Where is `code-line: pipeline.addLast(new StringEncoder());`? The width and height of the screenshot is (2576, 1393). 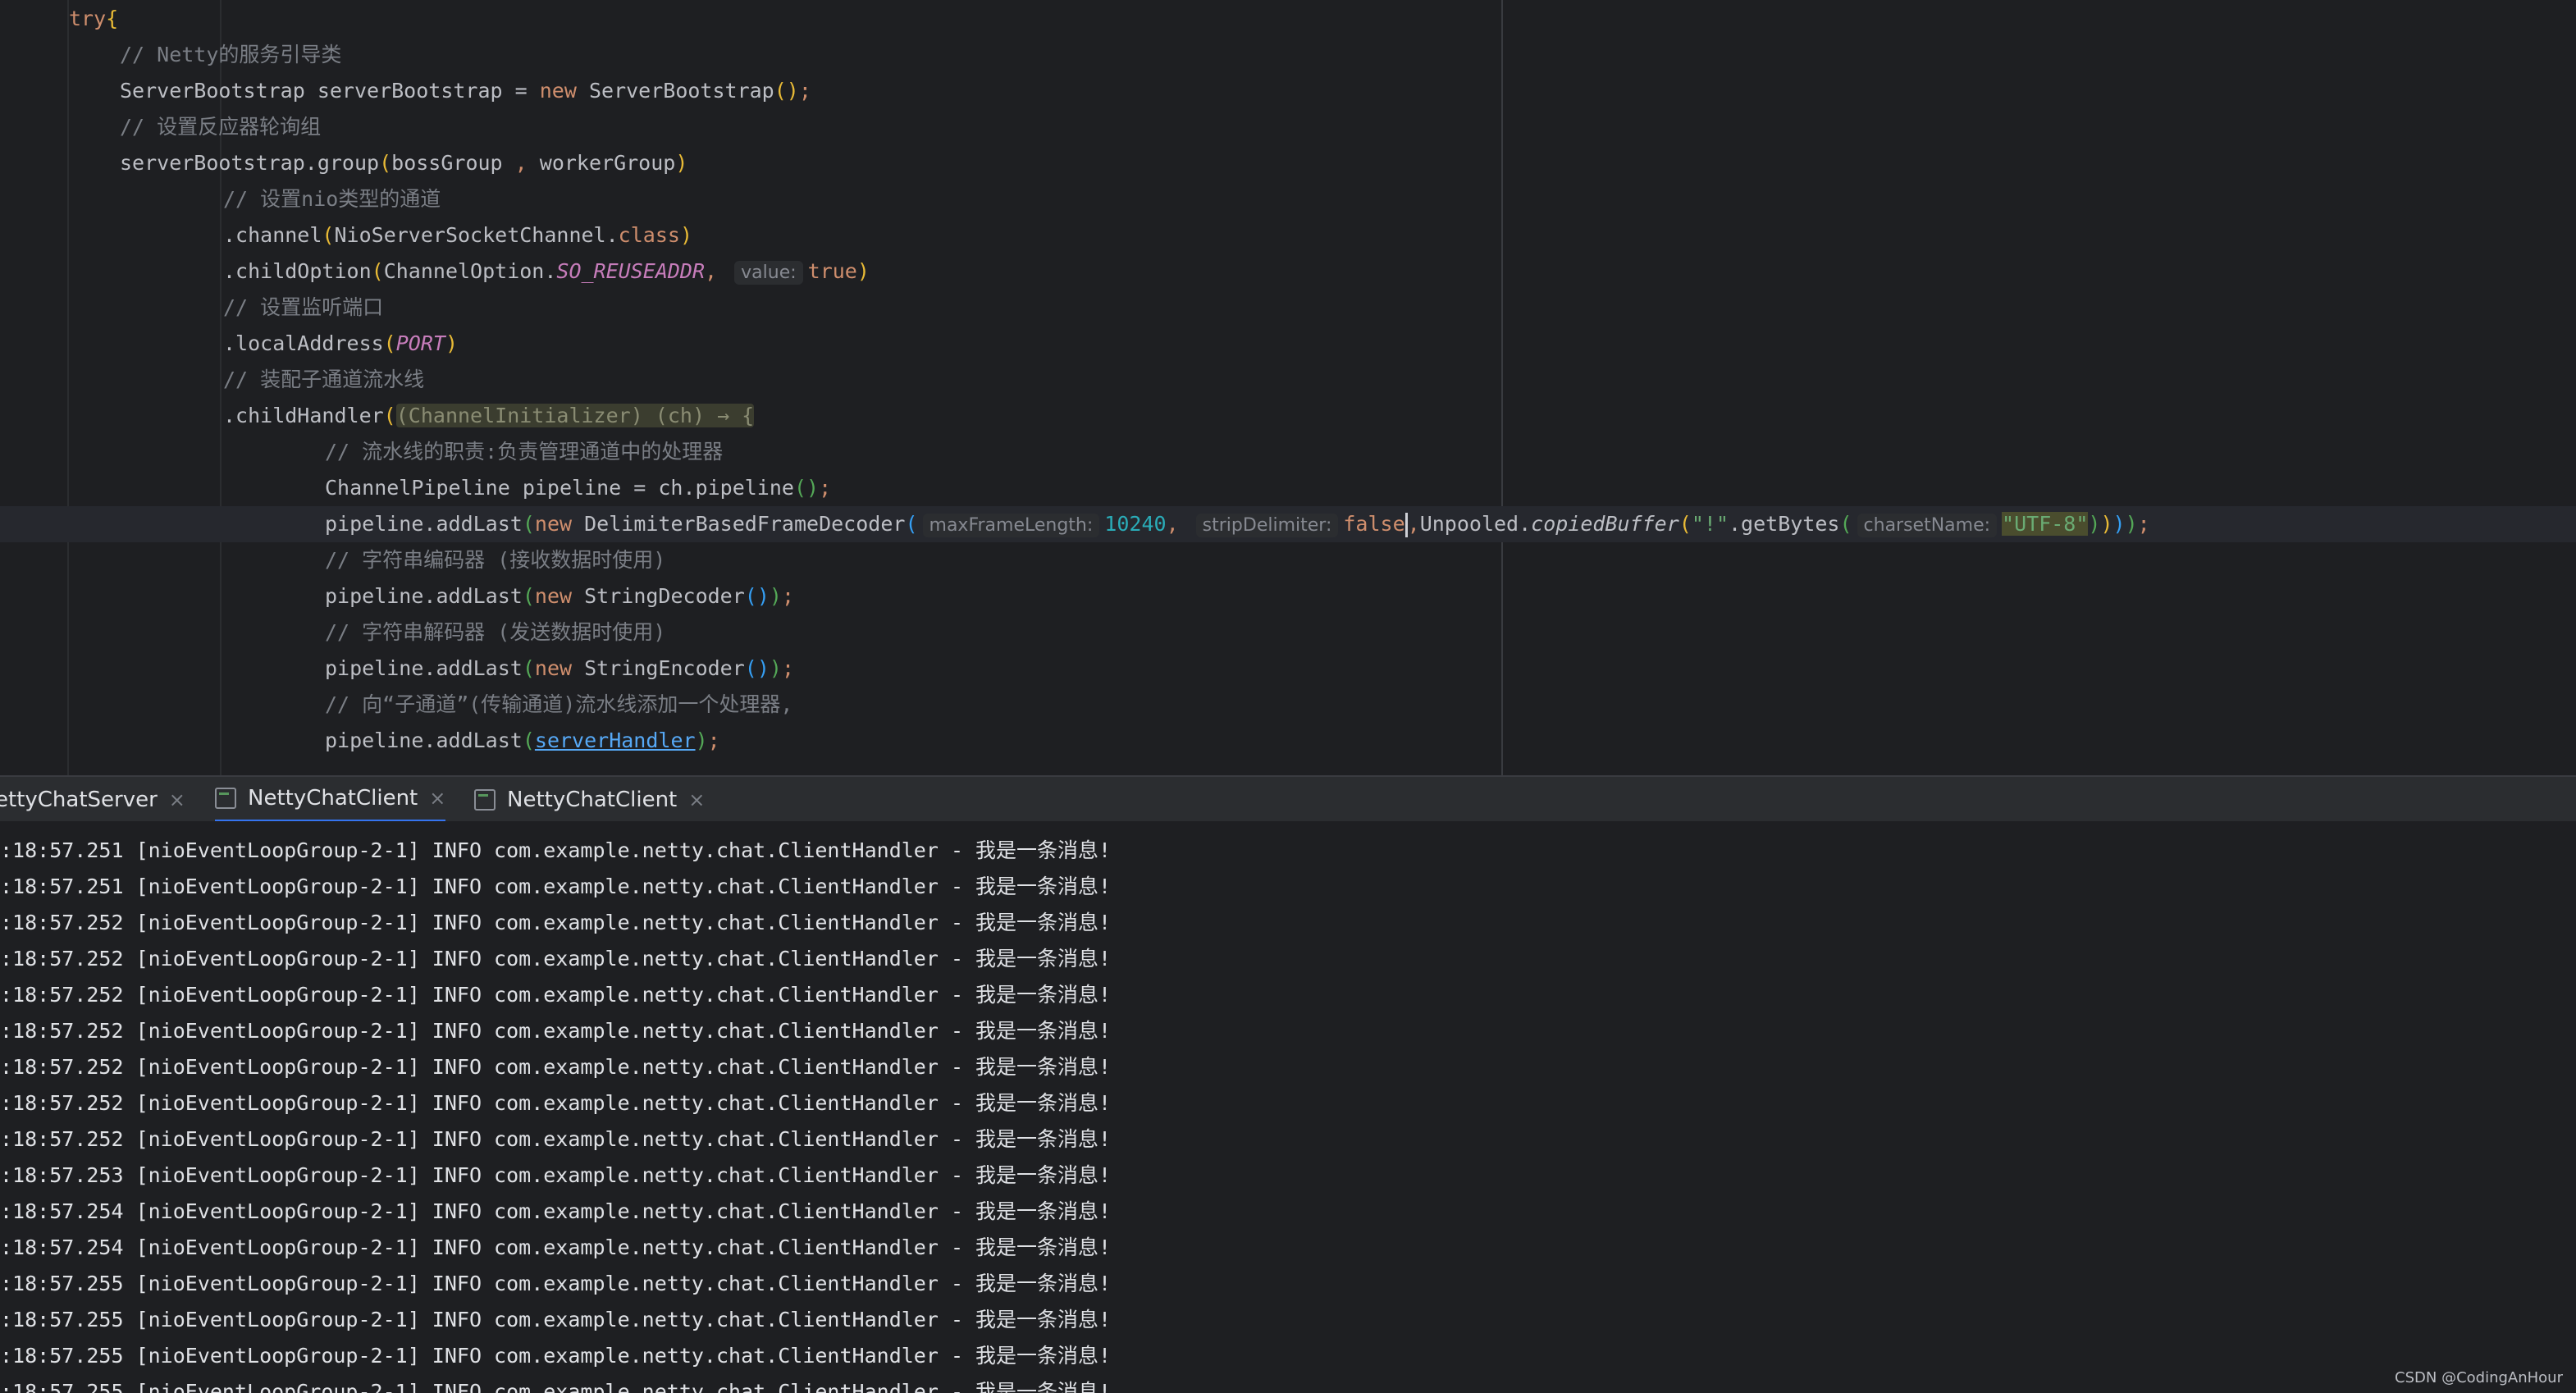
code-line: pipeline.addLast(new StringEncoder()); is located at coordinates (397, 669).